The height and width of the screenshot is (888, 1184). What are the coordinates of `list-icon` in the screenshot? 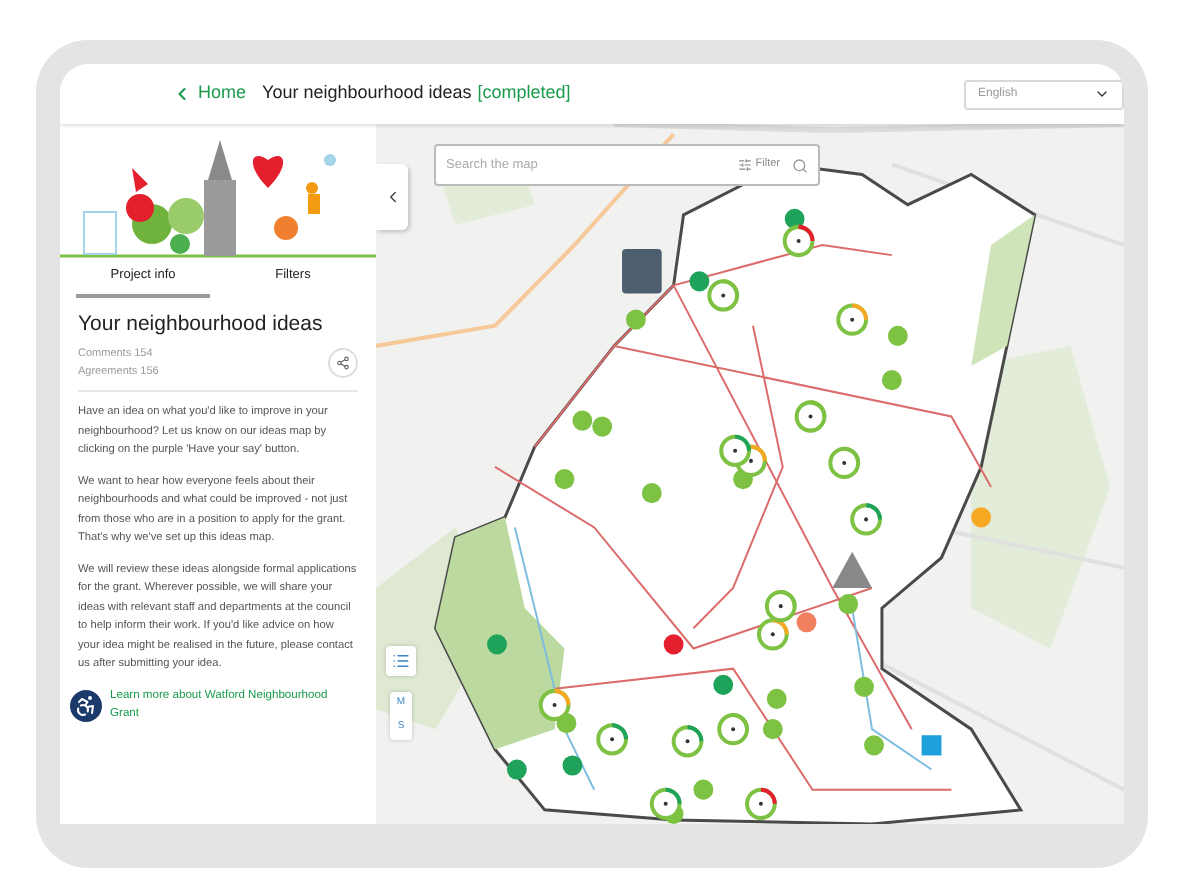 It's located at (401, 661).